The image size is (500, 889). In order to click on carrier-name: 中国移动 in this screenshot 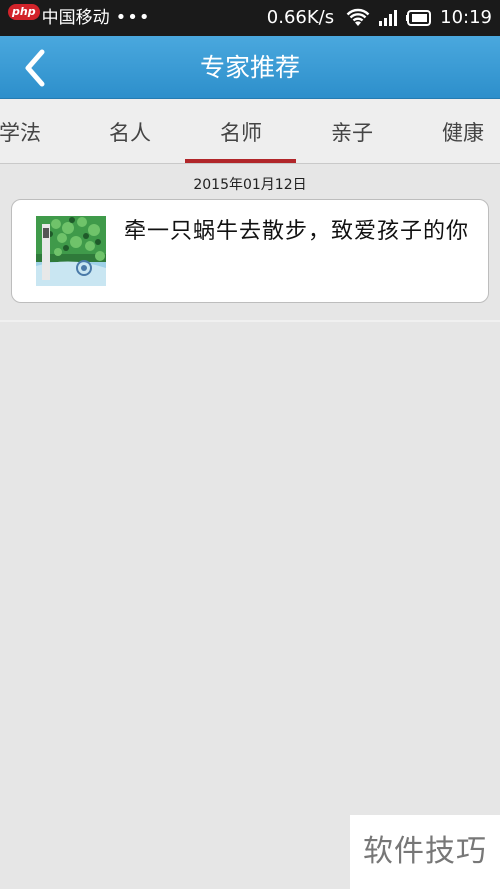, I will do `click(75, 18)`.